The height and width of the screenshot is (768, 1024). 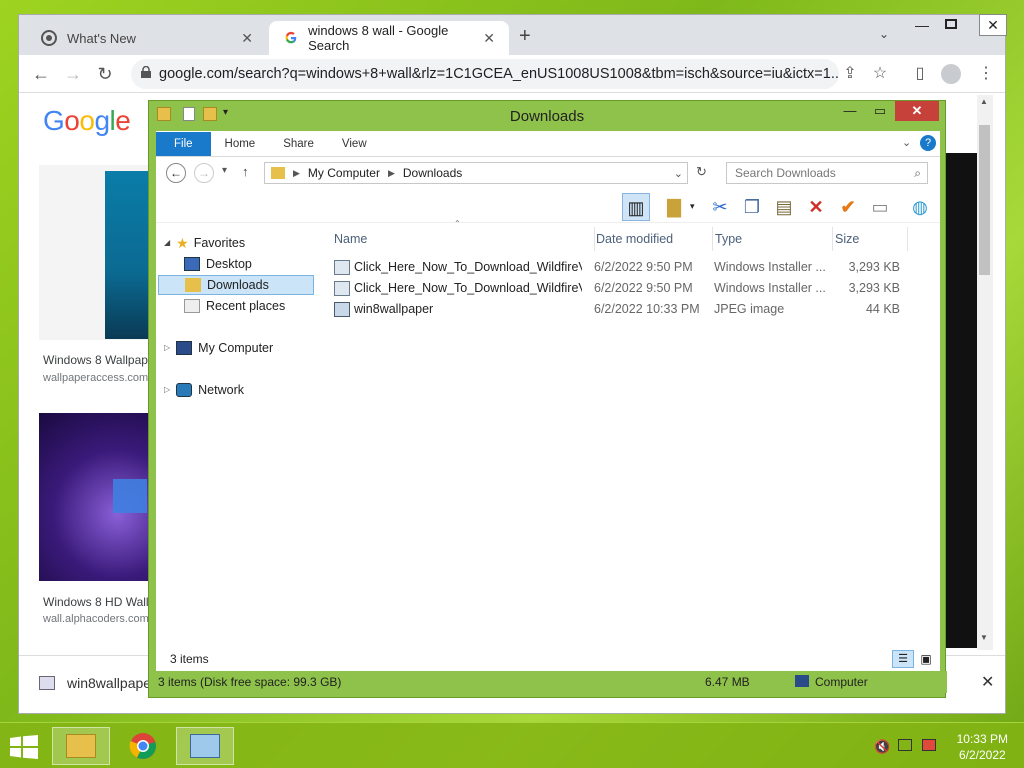 I want to click on nav-desktop: Desktop, so click(x=218, y=264).